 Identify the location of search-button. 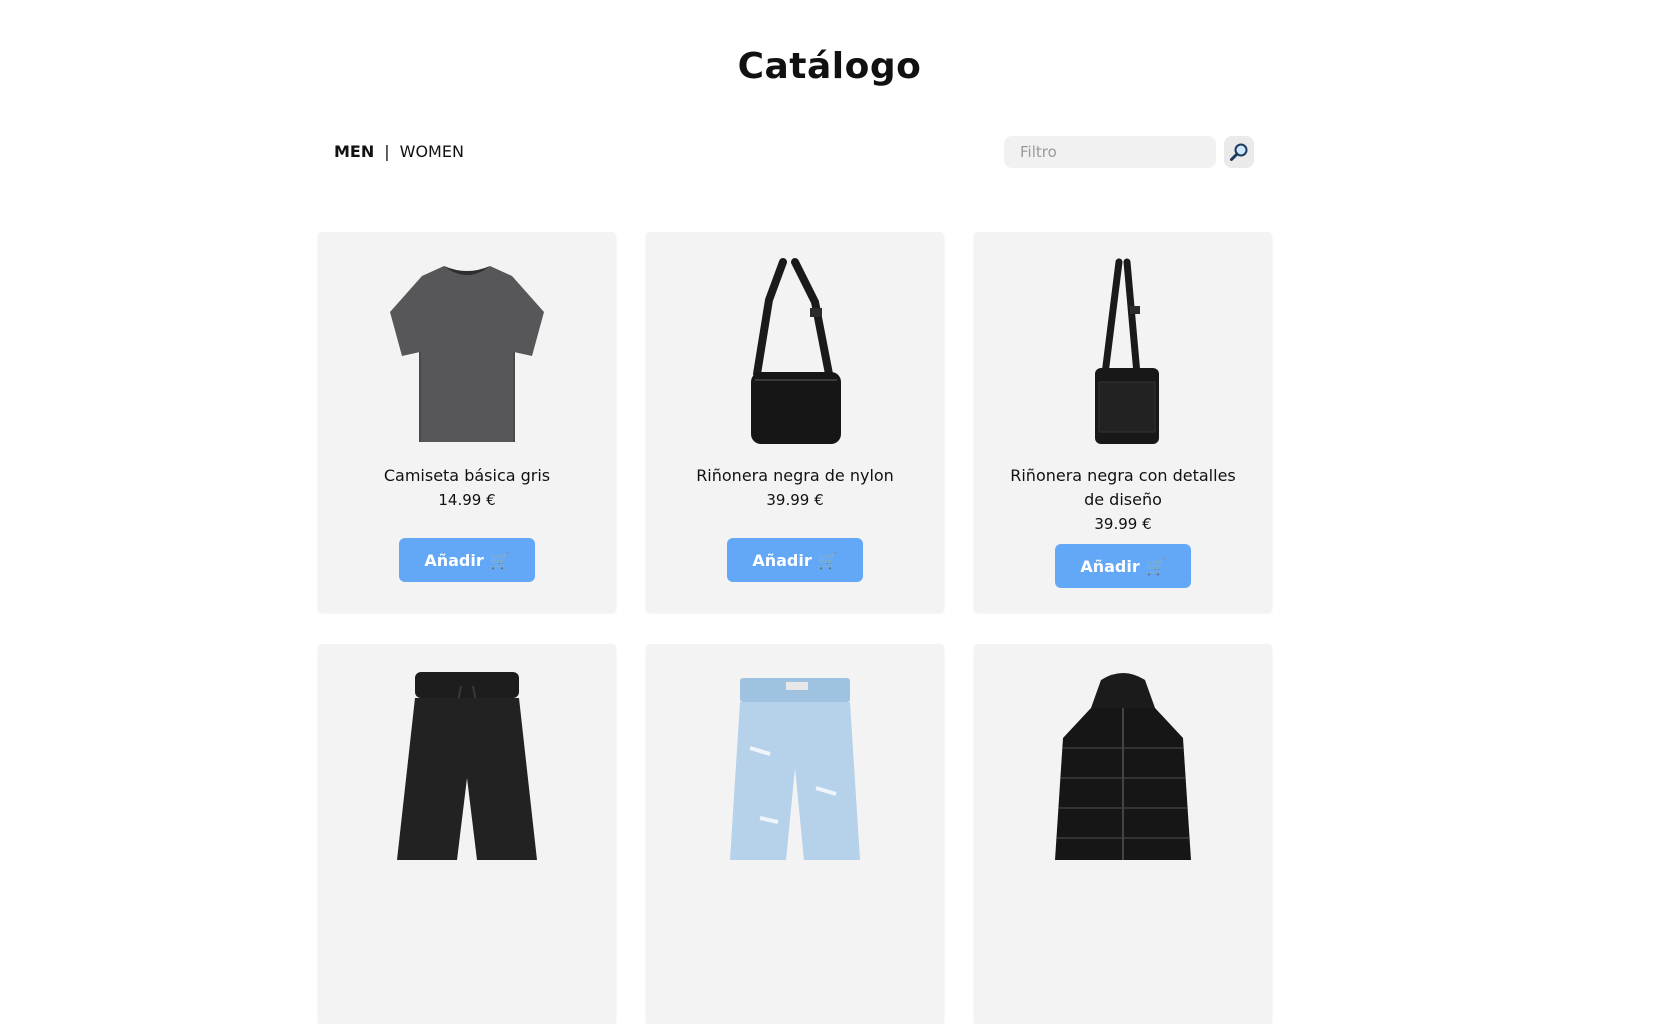
(1239, 152).